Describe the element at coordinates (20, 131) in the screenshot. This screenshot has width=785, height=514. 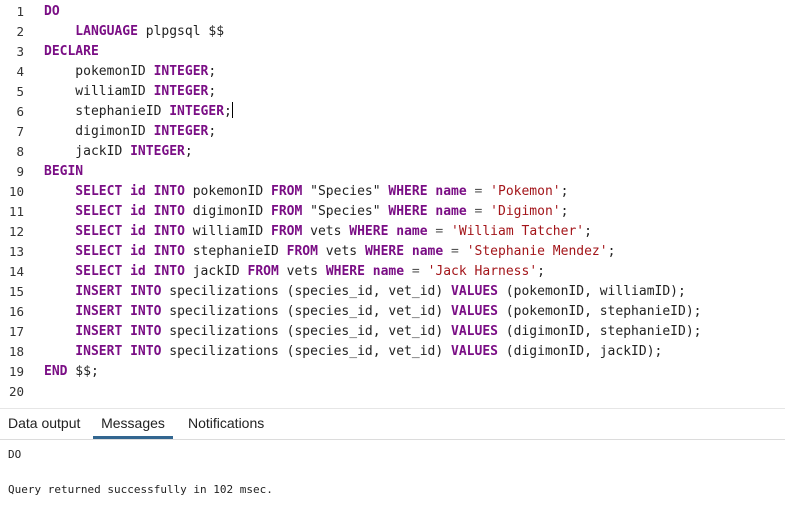
I see `line-number: 7` at that location.